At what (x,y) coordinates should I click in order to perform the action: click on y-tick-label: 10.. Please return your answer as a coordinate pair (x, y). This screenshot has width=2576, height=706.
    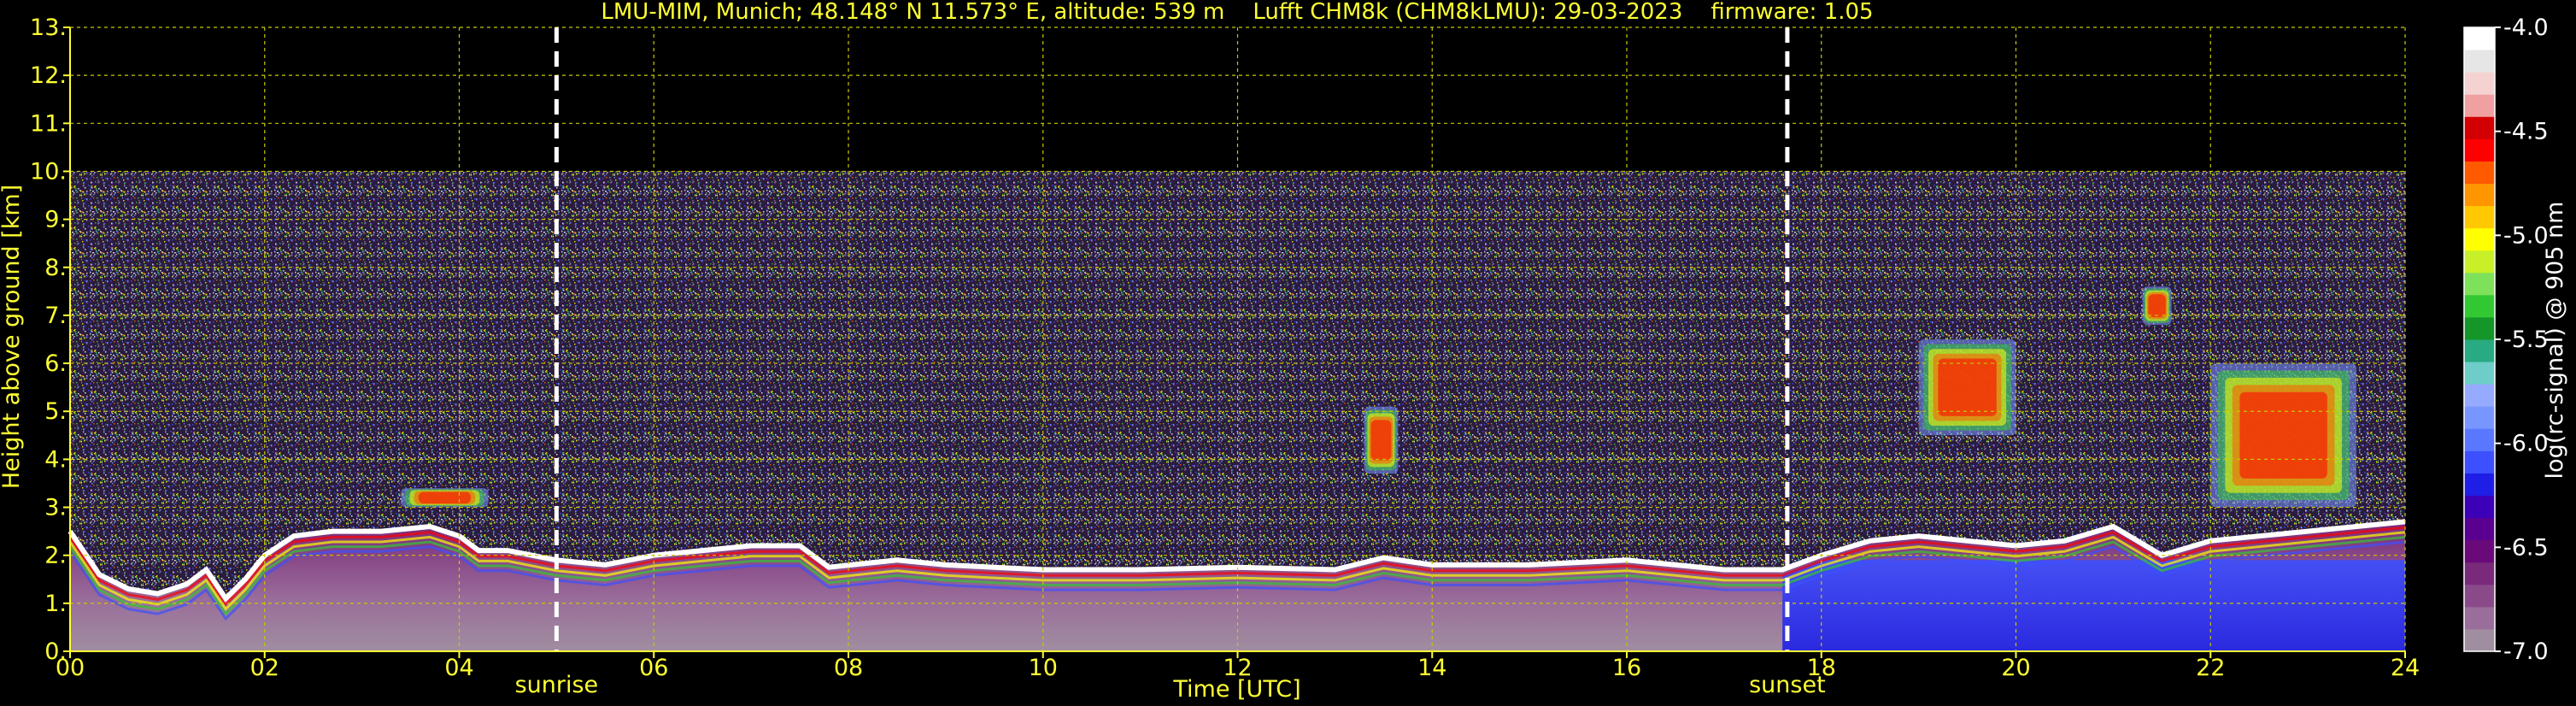
    Looking at the image, I should click on (48, 171).